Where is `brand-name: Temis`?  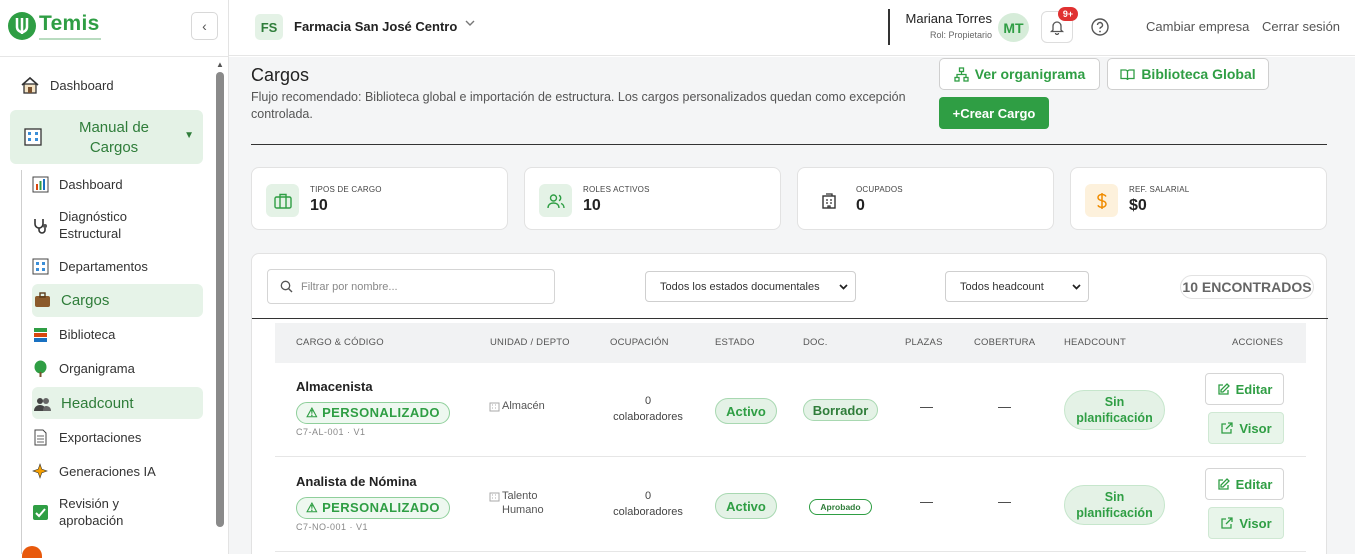 brand-name: Temis is located at coordinates (69, 23).